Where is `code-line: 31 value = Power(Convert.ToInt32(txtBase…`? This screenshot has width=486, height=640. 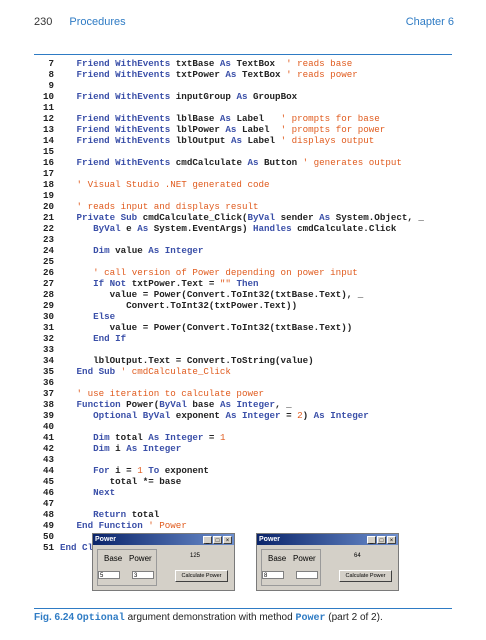
code-line: 31 value = Power(Convert.ToInt32(txtBase… is located at coordinates (248, 327).